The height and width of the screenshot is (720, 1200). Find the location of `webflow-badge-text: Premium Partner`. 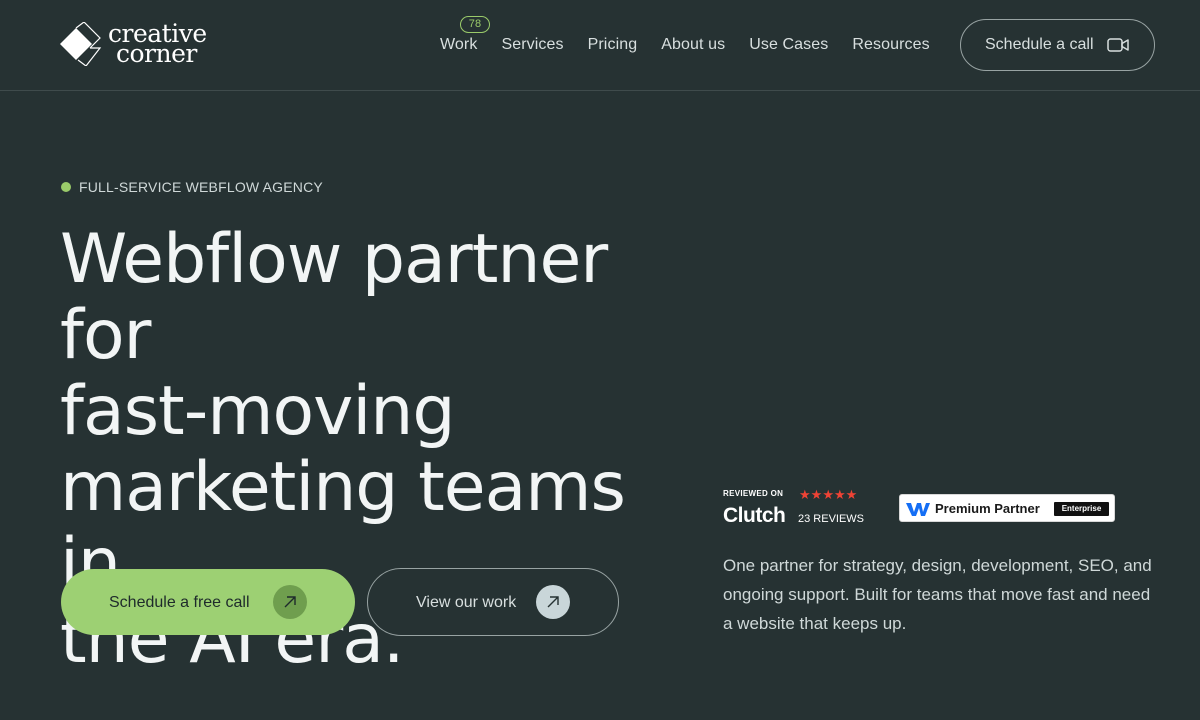

webflow-badge-text: Premium Partner is located at coordinates (987, 508).